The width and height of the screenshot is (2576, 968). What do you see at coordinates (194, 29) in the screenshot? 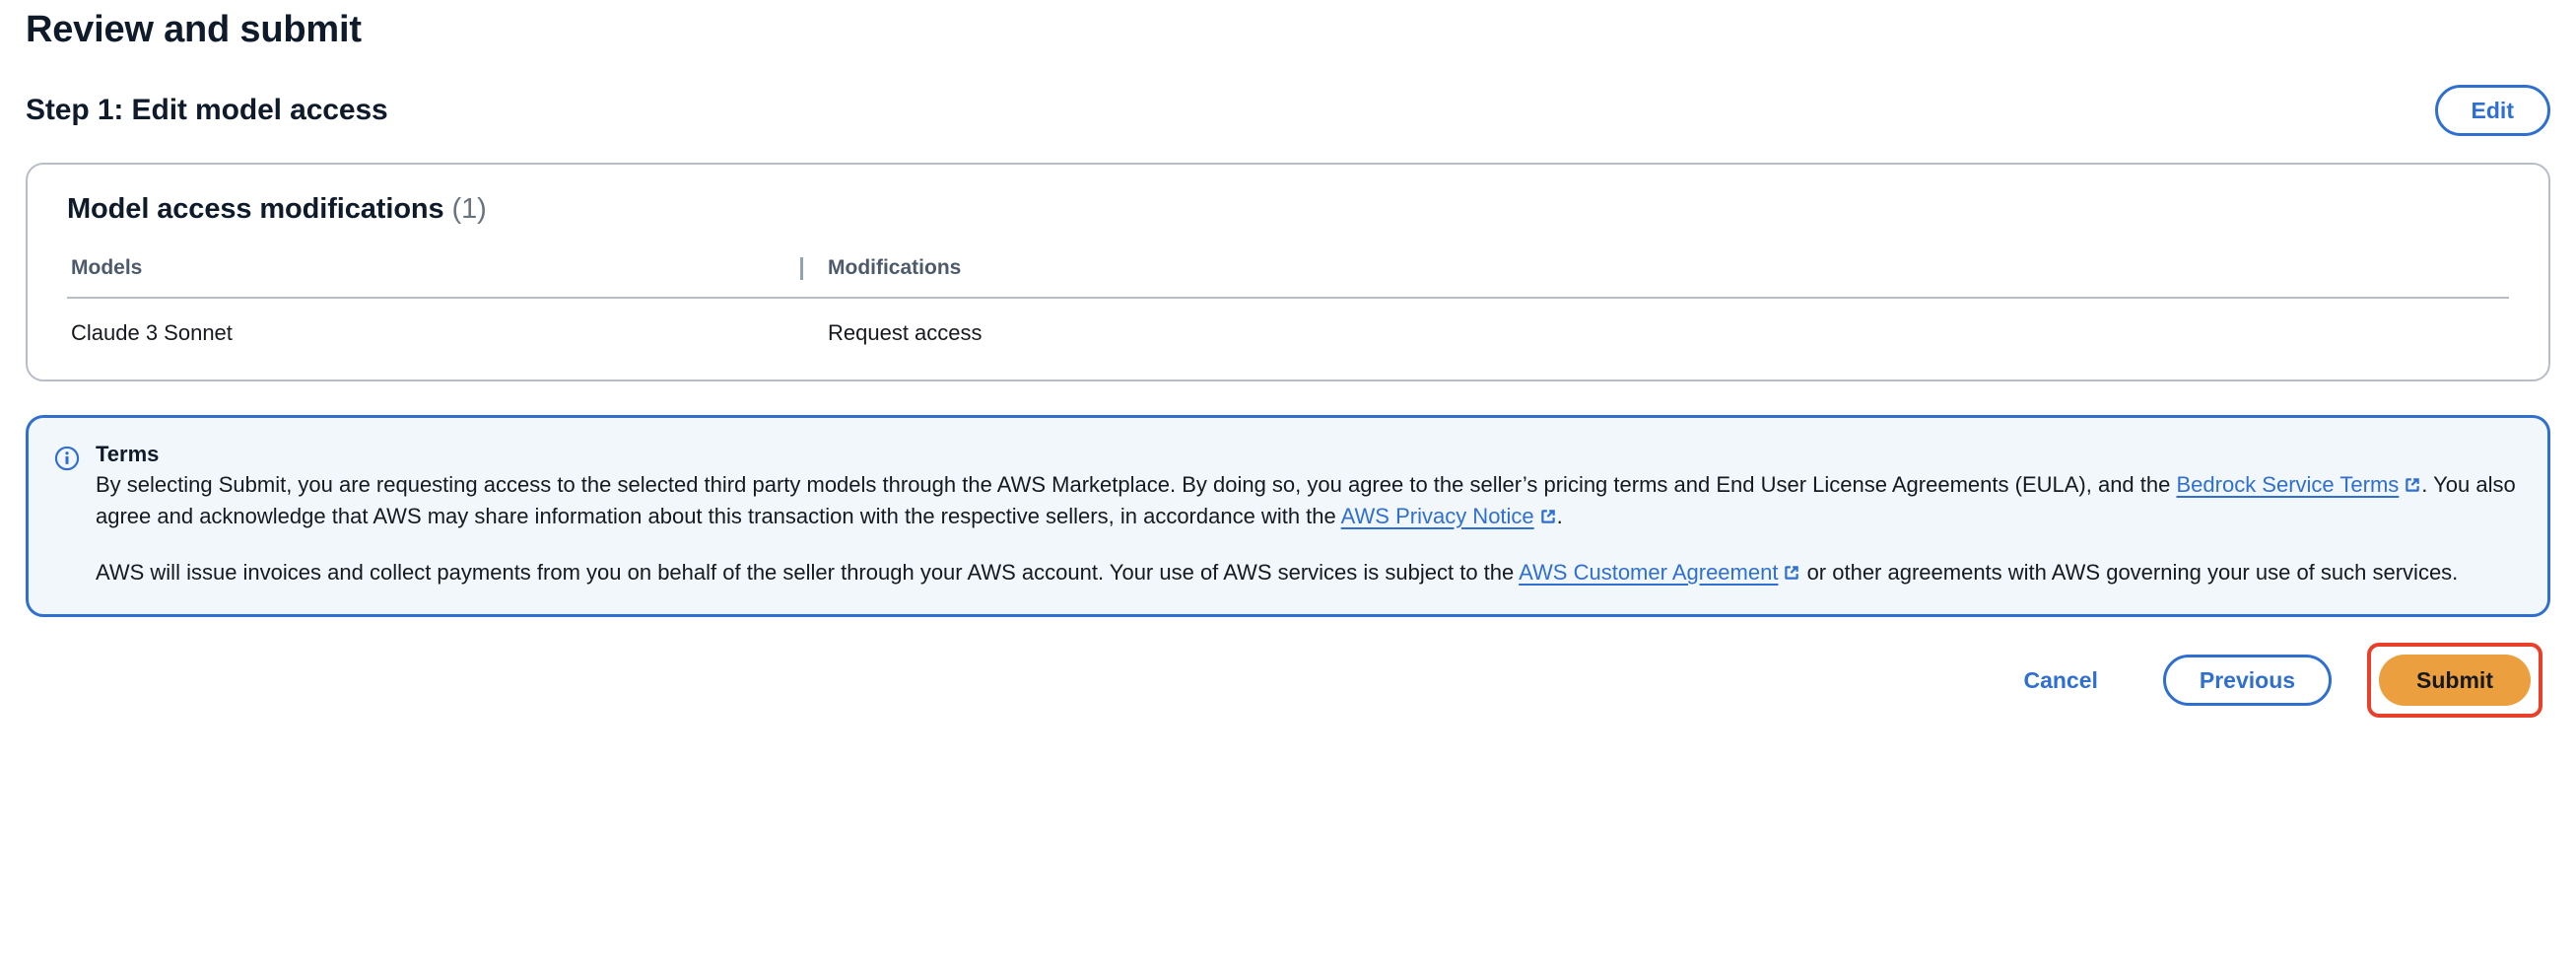
I see `page-title: Review and submit` at bounding box center [194, 29].